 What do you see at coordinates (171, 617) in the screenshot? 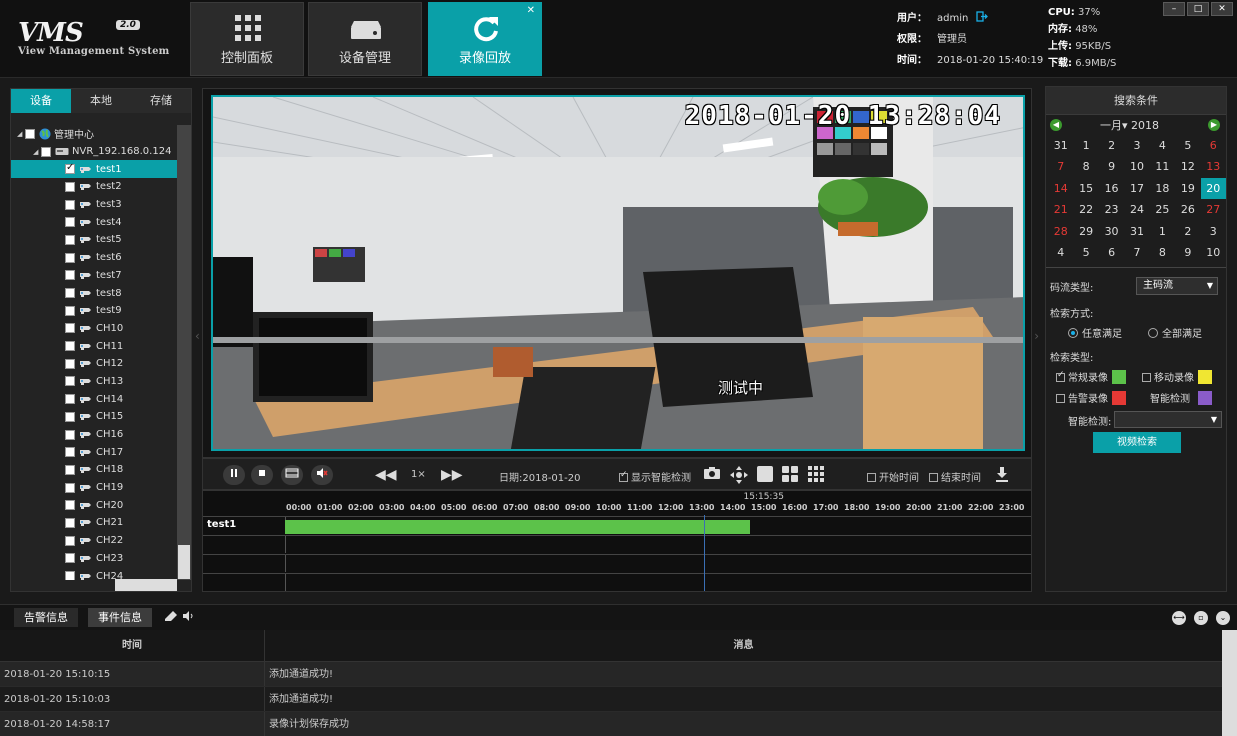
I see `broom-icon` at bounding box center [171, 617].